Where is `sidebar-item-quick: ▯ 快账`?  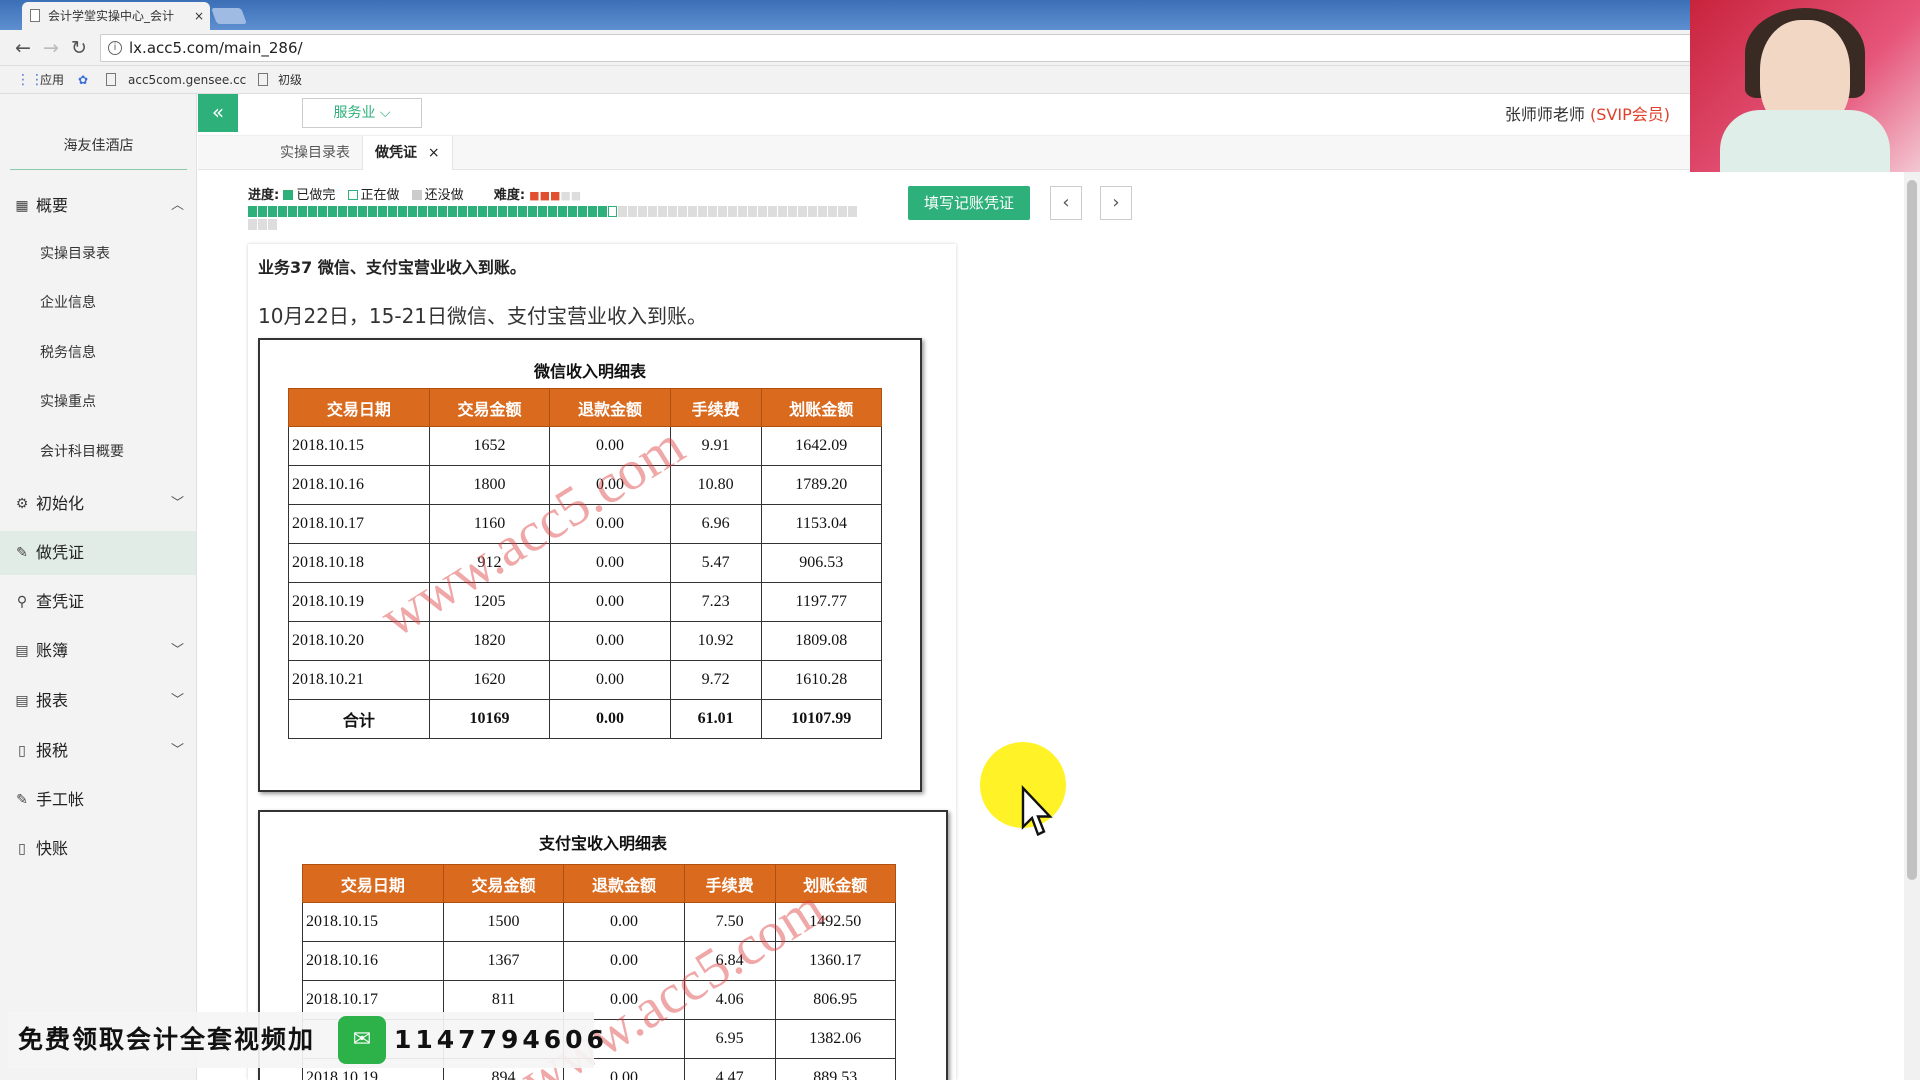
sidebar-item-quick: ▯ 快账 is located at coordinates (98, 849).